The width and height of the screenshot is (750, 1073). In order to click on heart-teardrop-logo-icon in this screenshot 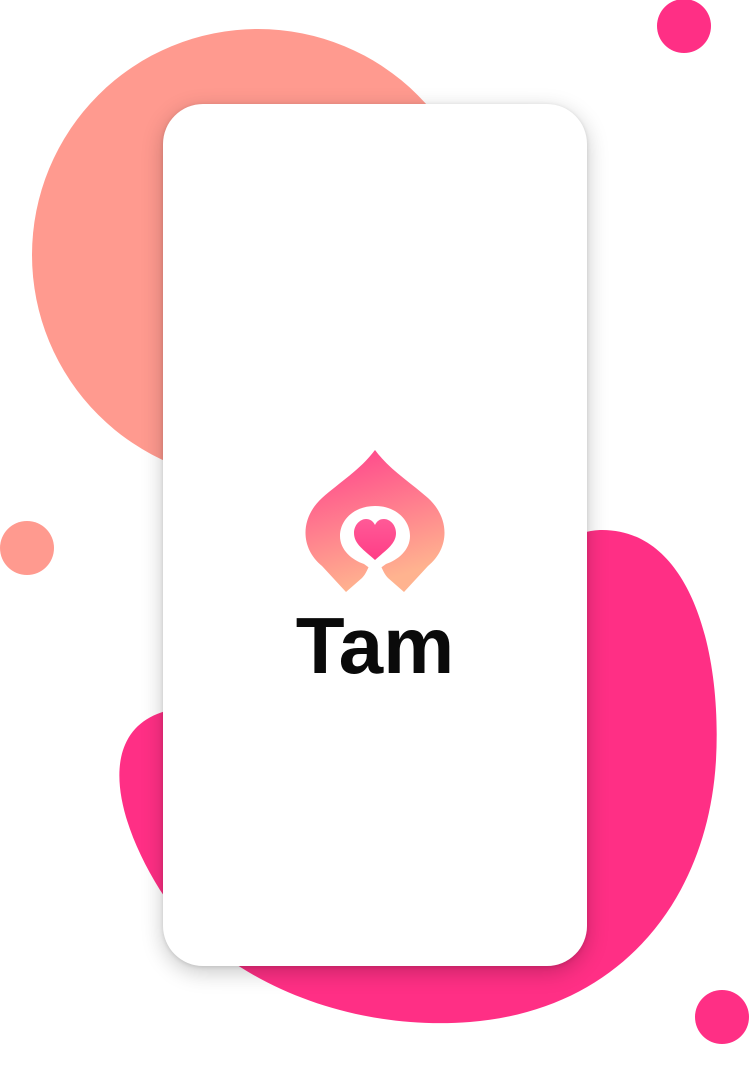, I will do `click(375, 521)`.